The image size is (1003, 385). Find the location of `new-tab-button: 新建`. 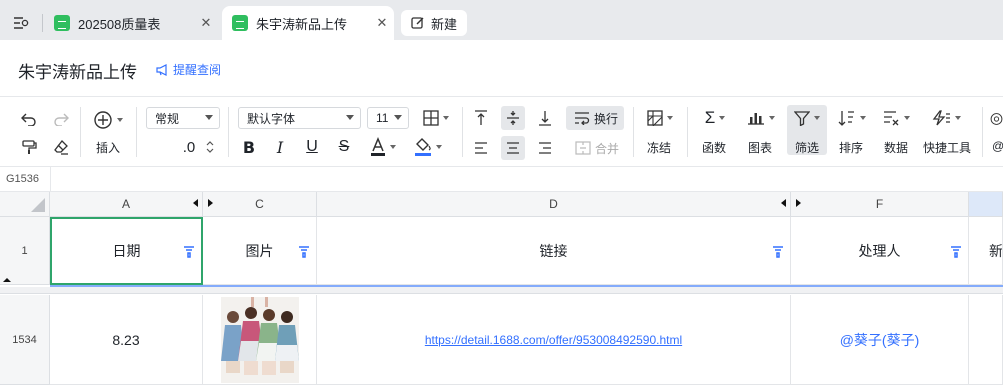

new-tab-button: 新建 is located at coordinates (434, 23).